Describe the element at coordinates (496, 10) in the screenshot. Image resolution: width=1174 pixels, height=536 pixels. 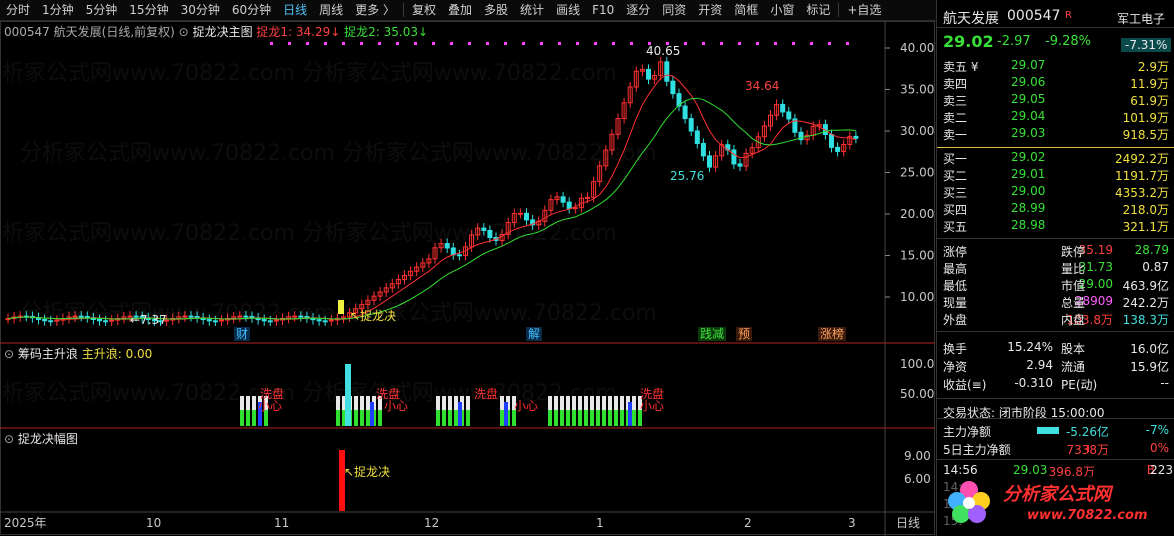
I see `toolbar-item: 多股` at that location.